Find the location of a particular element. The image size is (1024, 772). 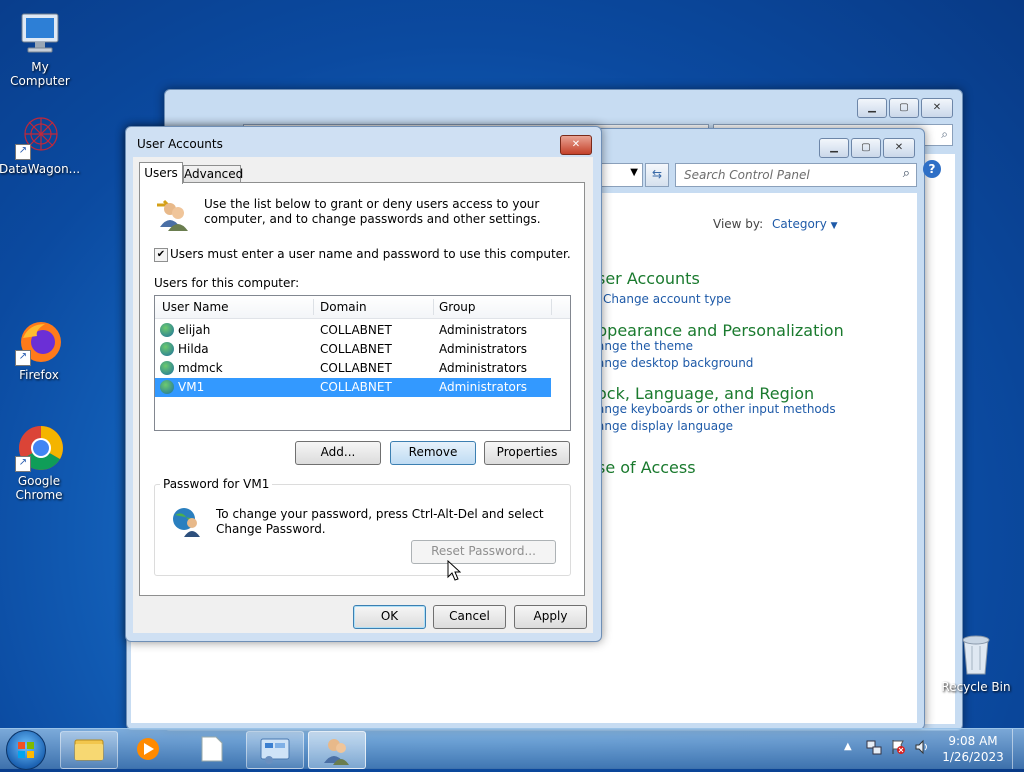

listview-header: User Name Domain Group is located at coordinates (362, 307).